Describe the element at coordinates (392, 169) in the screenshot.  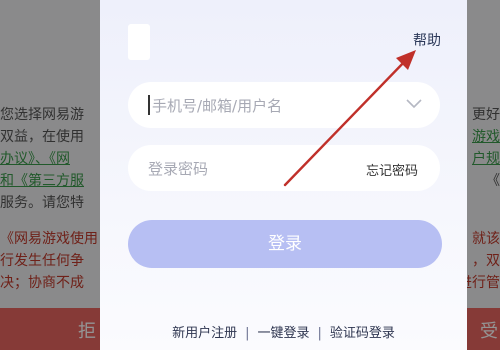
I see `forgot-password-link: 忘记密码` at that location.